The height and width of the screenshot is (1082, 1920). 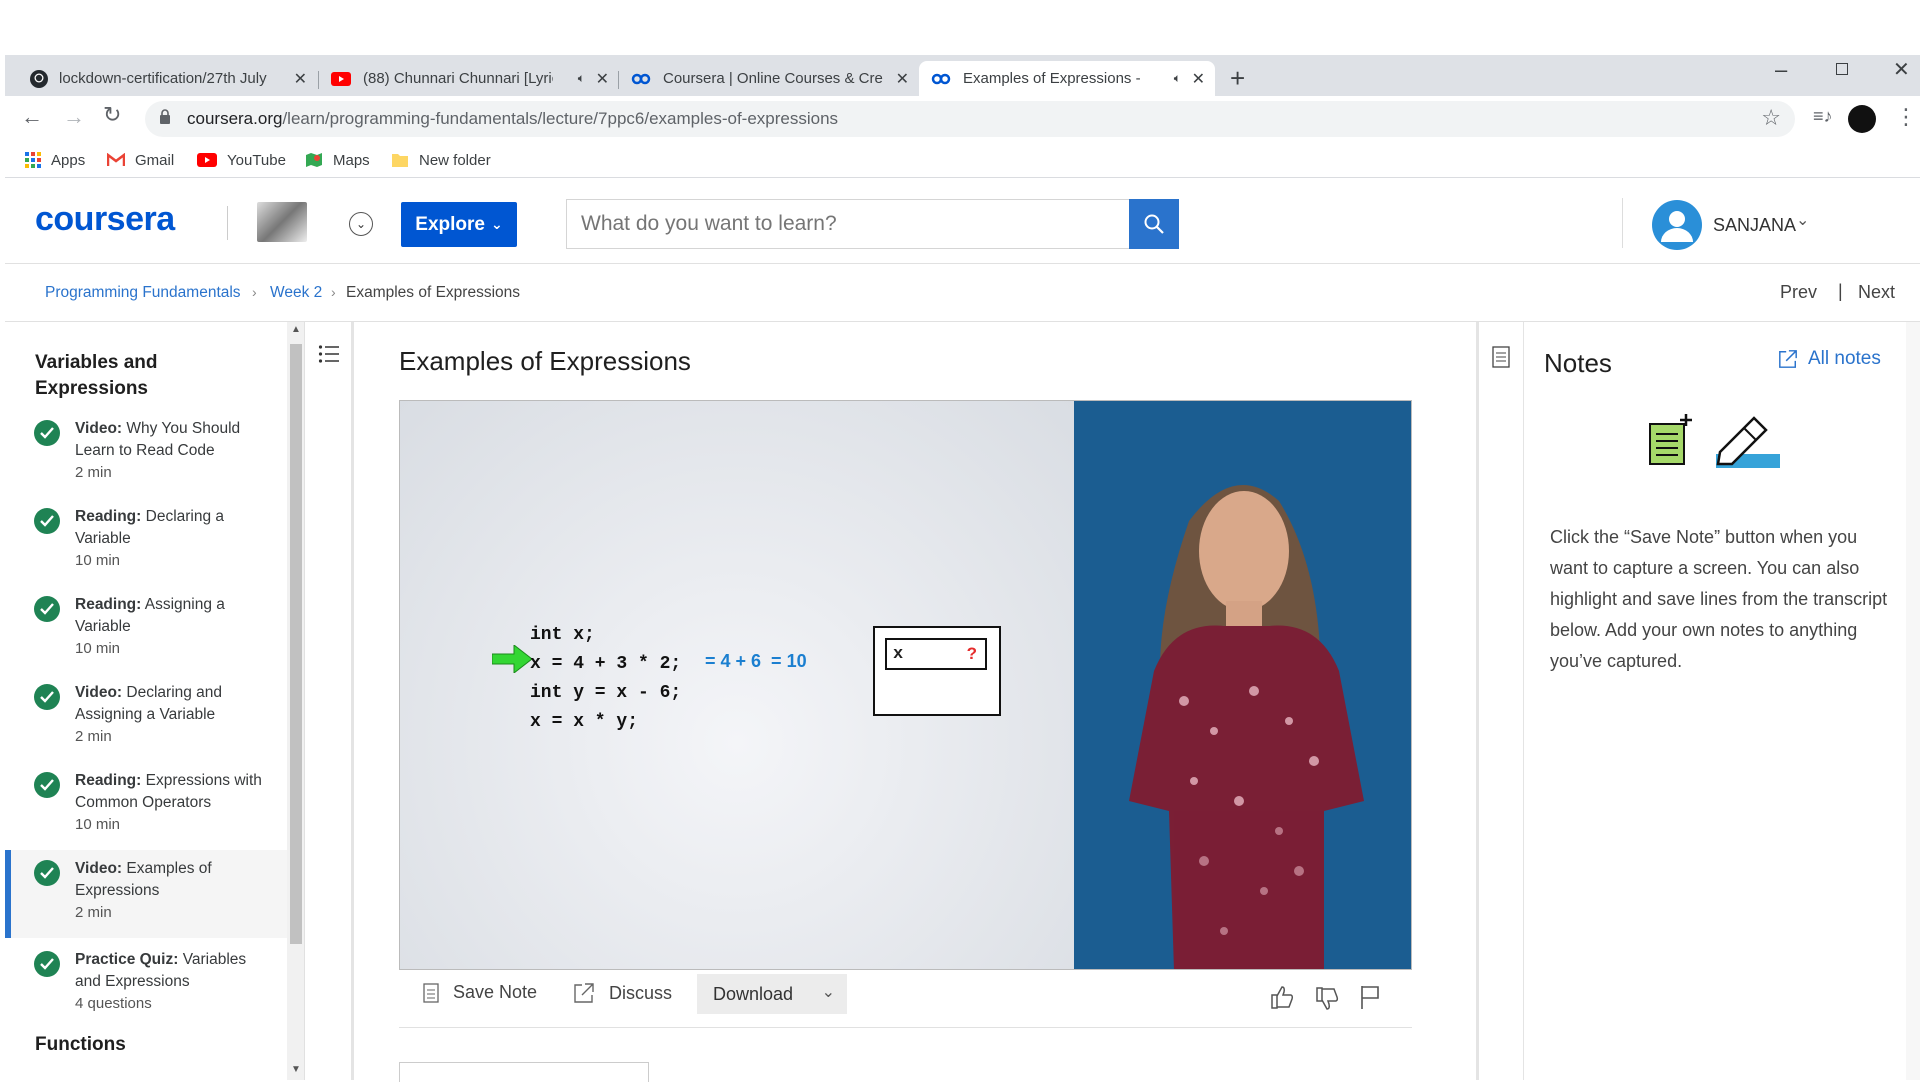 What do you see at coordinates (971, 653) in the screenshot?
I see `box-var-value: ?` at bounding box center [971, 653].